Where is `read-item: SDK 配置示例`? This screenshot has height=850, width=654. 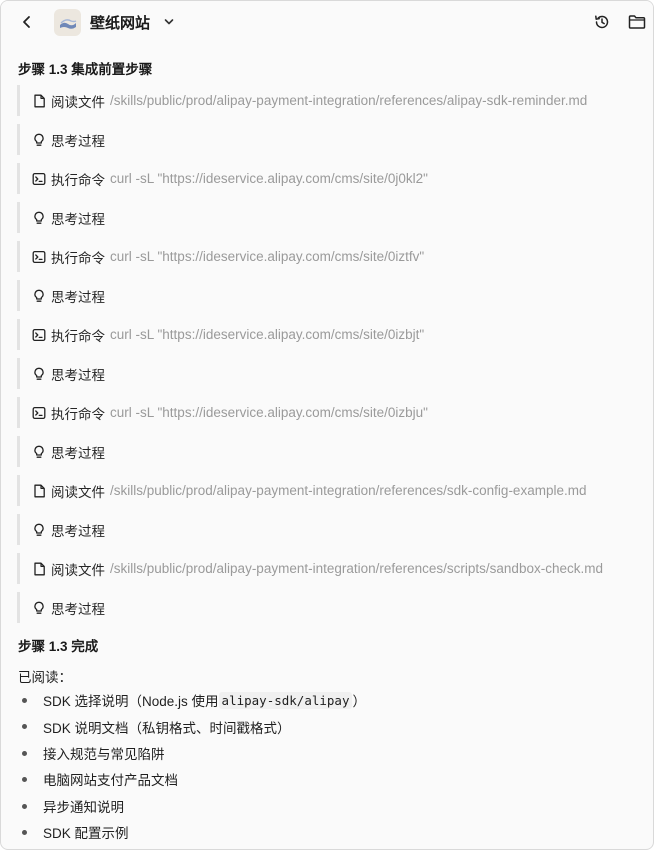
read-item: SDK 配置示例 is located at coordinates (193, 832).